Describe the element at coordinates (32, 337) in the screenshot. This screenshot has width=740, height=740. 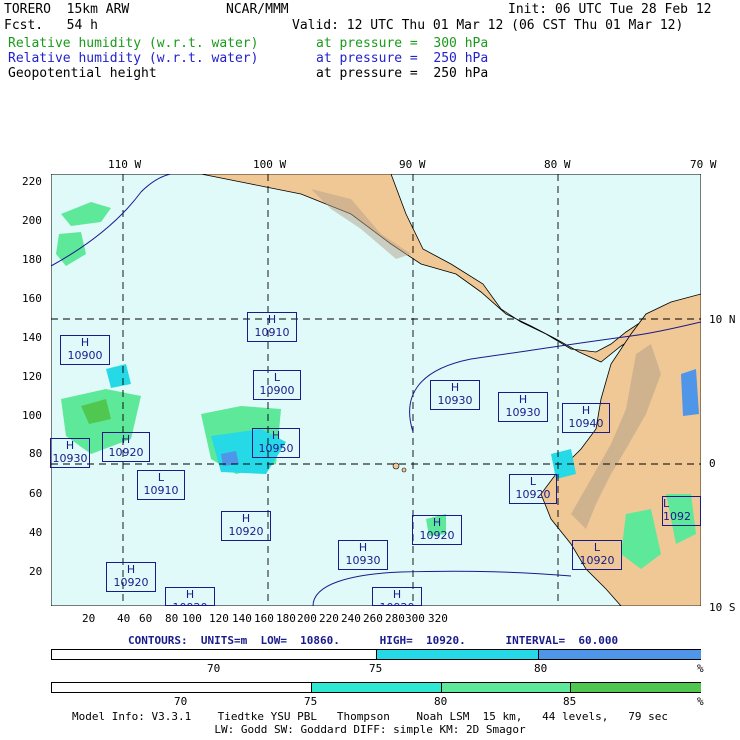
I see `y-tick: 140` at that location.